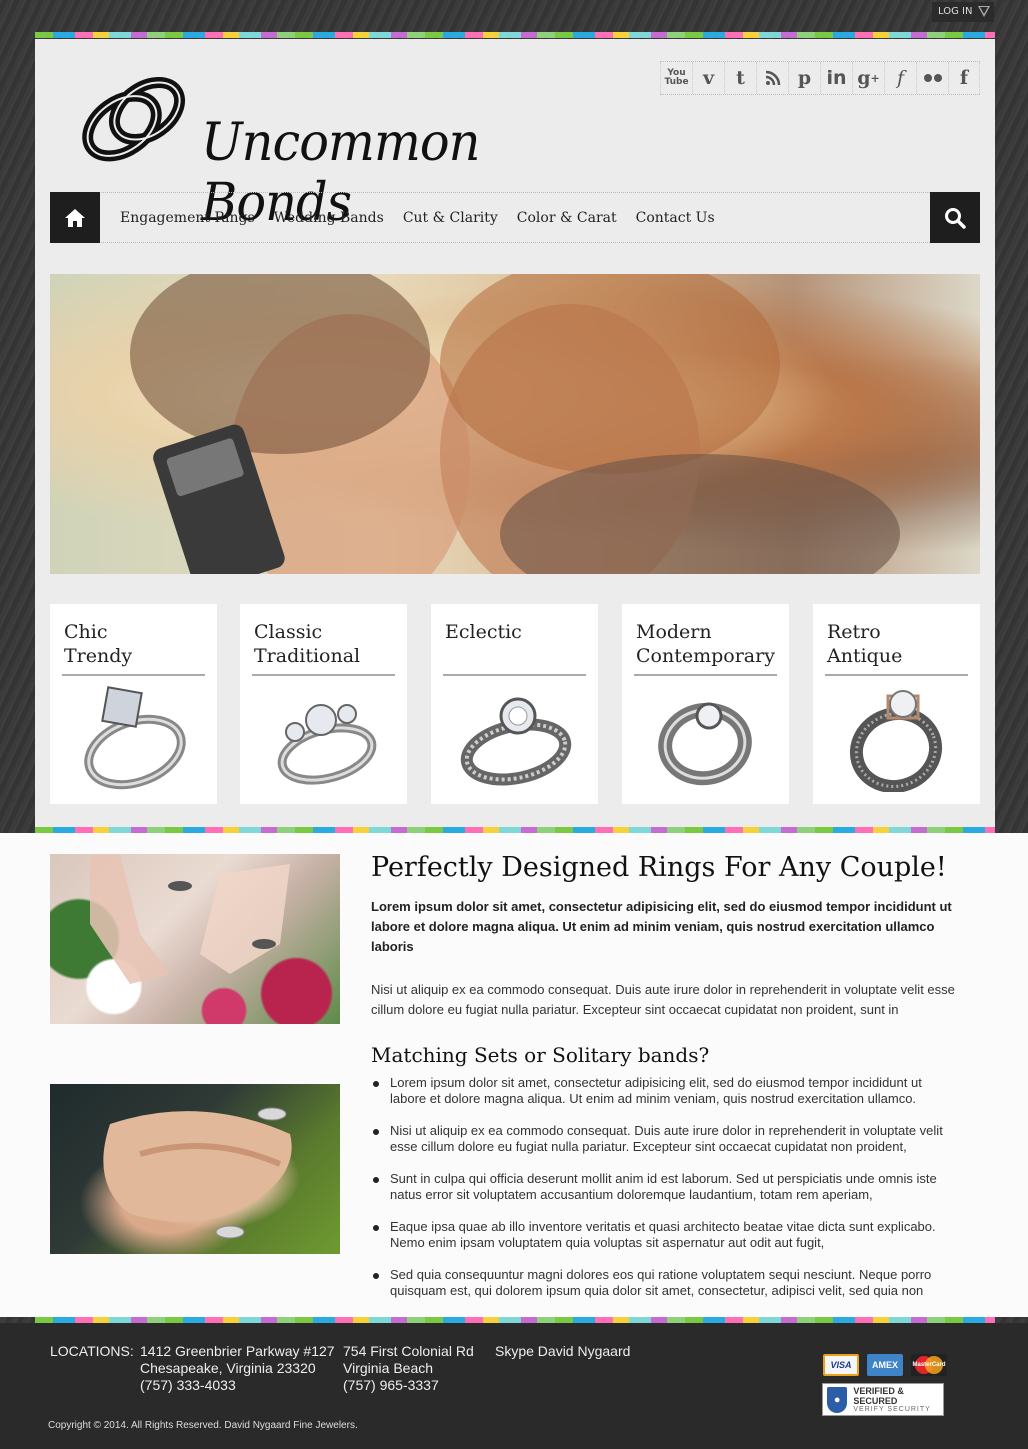 The width and height of the screenshot is (1028, 1449). Describe the element at coordinates (228, 1368) in the screenshot. I see `location-city: Chesapeake, Virginia 23320` at that location.